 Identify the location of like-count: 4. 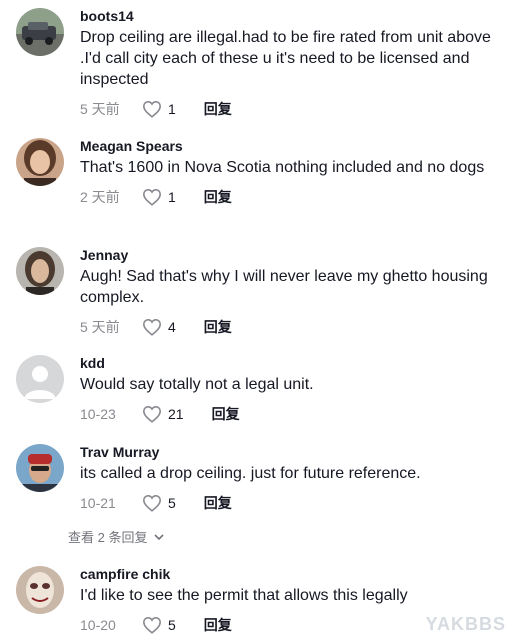
(172, 327).